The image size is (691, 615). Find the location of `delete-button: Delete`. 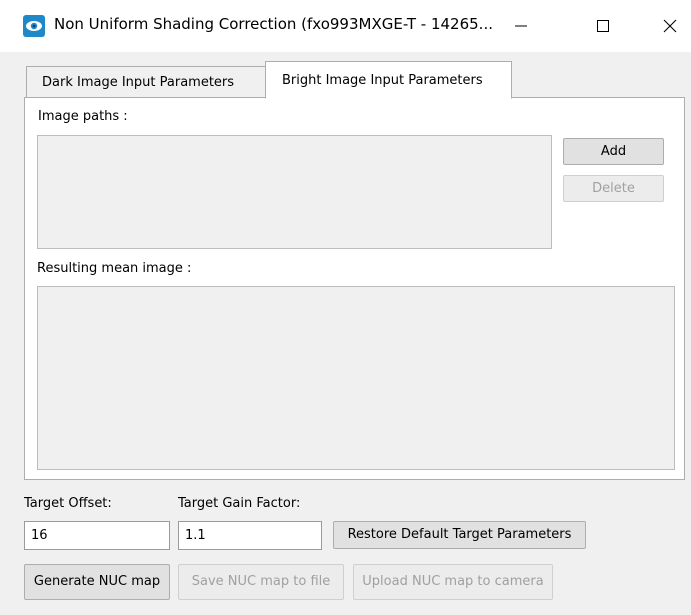

delete-button: Delete is located at coordinates (613, 188).